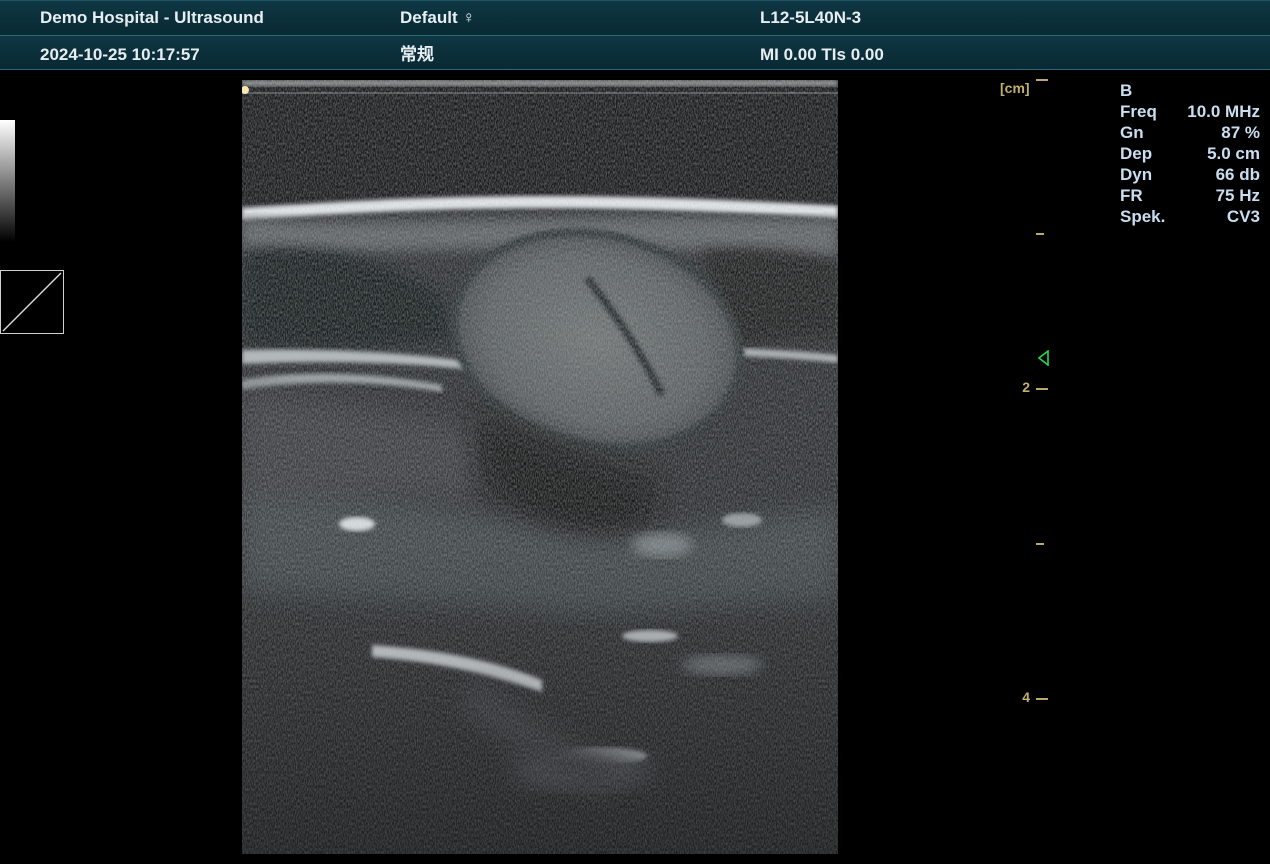 The height and width of the screenshot is (864, 1270). I want to click on probe-label: L12-5L40N-3, so click(810, 18).